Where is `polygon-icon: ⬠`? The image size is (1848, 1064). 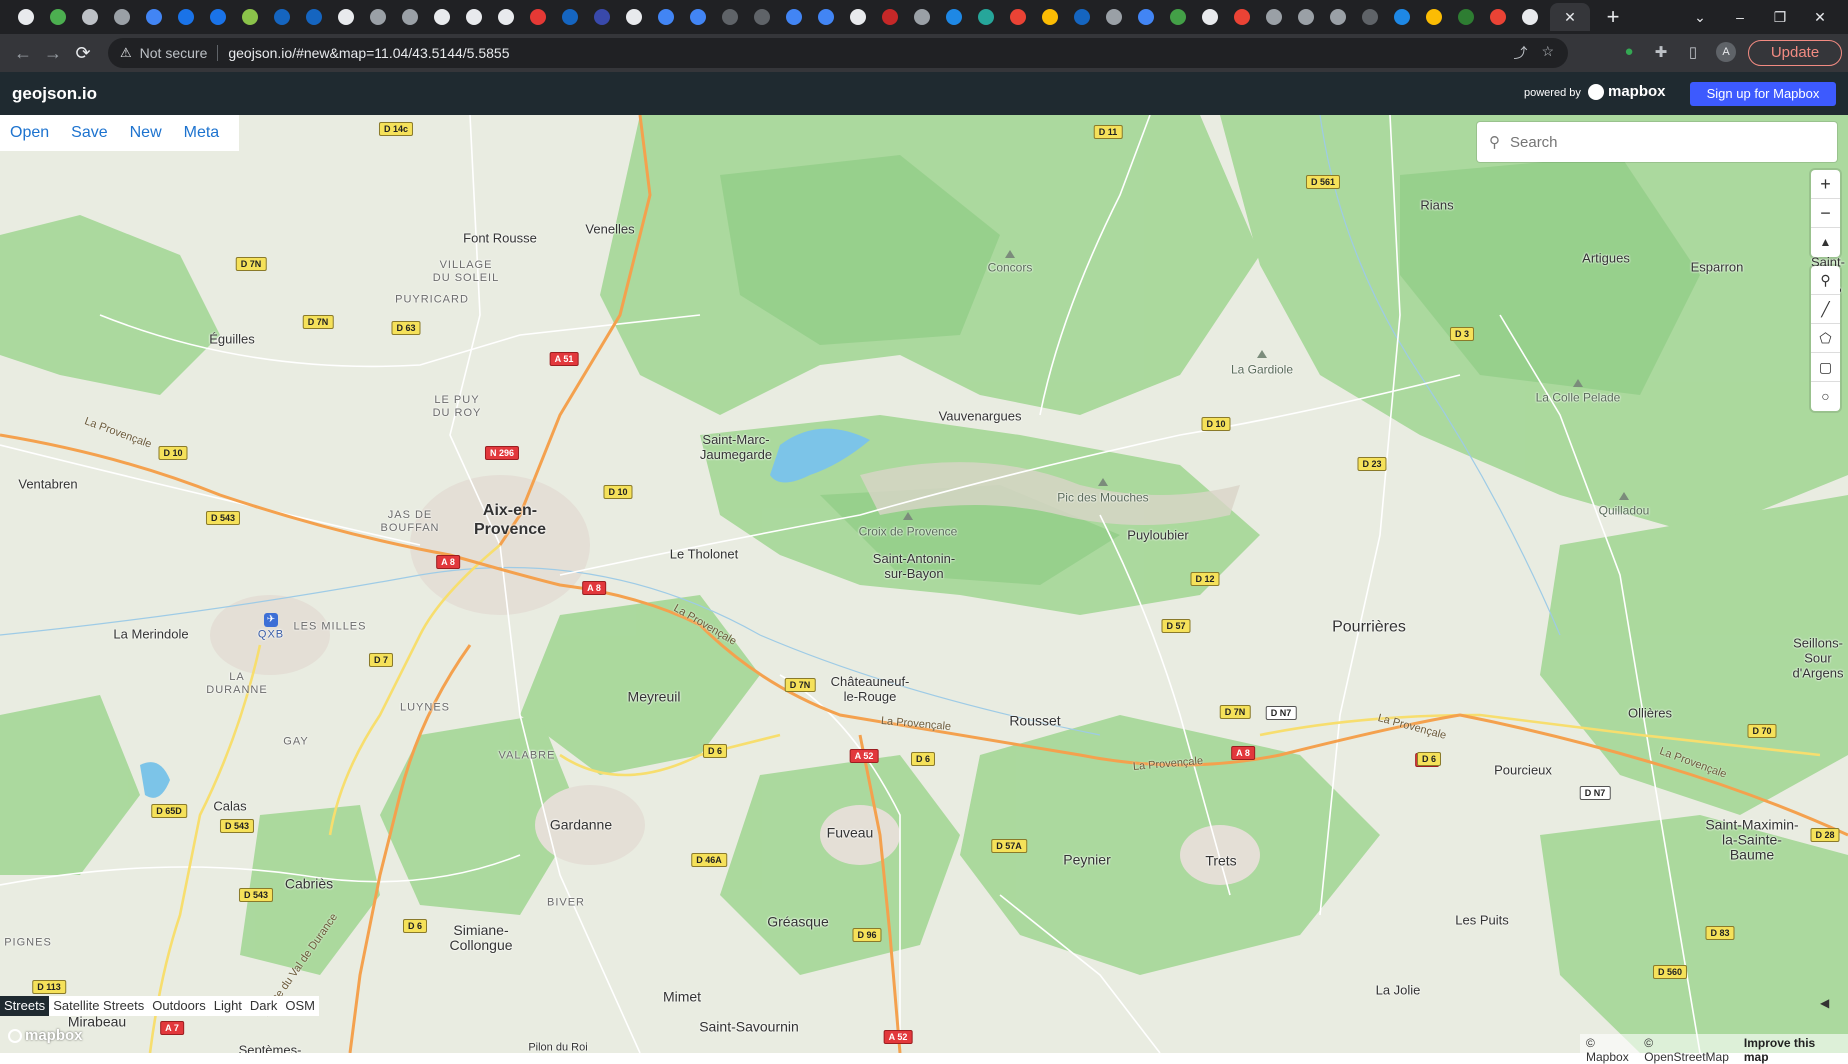 polygon-icon: ⬠ is located at coordinates (1825, 338).